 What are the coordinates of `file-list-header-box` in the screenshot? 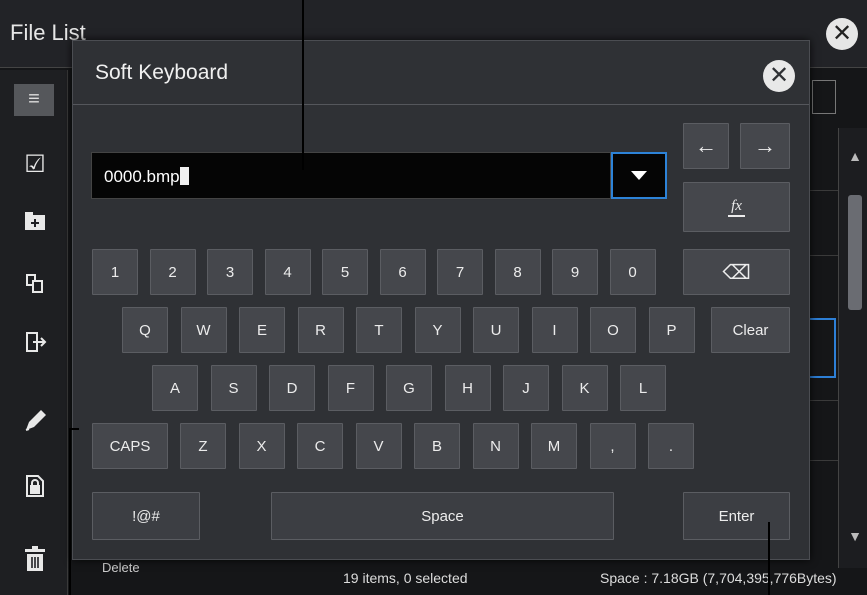 It's located at (824, 97).